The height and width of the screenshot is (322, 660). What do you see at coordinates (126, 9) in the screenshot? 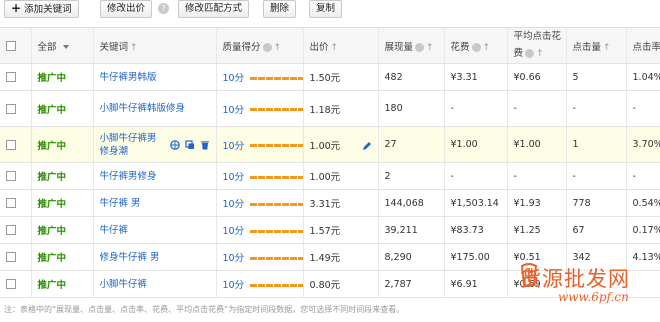
I see `modify-bid-button: 修改出价` at bounding box center [126, 9].